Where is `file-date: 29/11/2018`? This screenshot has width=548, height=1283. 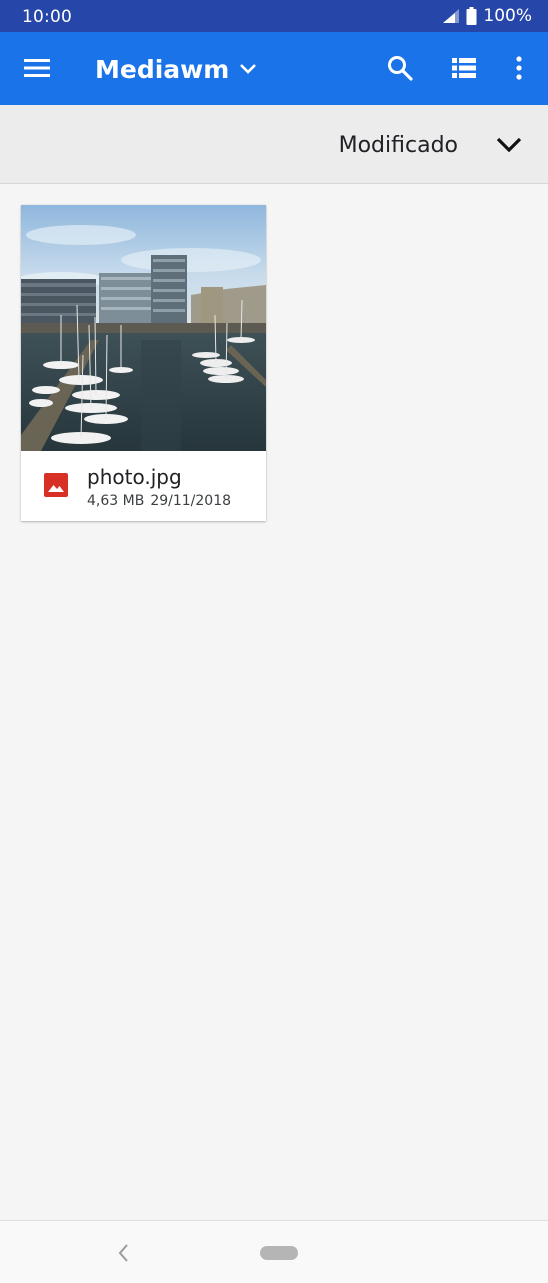
file-date: 29/11/2018 is located at coordinates (191, 501).